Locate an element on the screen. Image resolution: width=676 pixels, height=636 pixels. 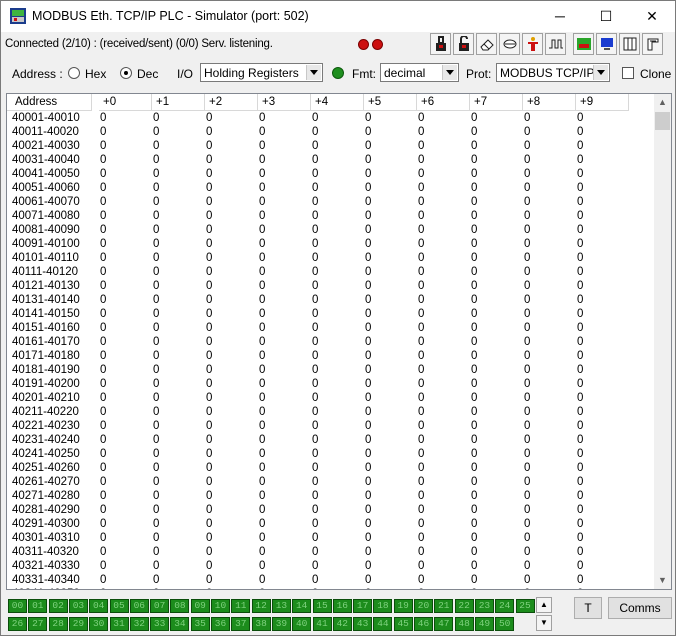
slot-chip: 35 is located at coordinates (200, 624).